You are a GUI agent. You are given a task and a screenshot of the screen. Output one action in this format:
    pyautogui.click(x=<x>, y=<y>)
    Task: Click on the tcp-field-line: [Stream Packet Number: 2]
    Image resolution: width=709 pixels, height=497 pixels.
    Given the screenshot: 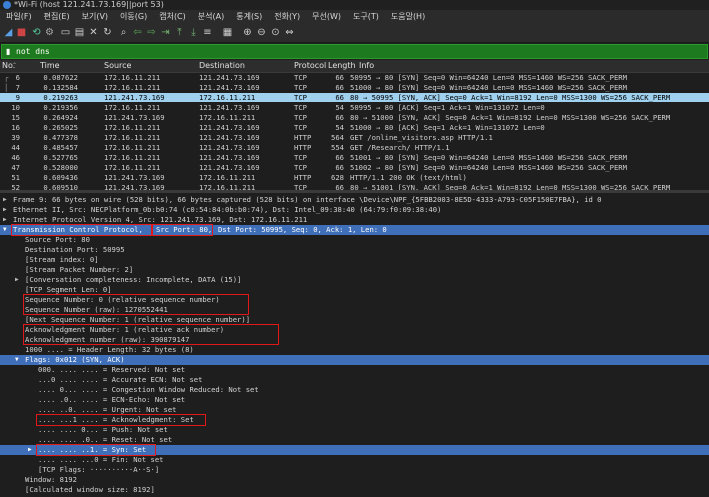 What is the action you would take?
    pyautogui.click(x=79, y=270)
    